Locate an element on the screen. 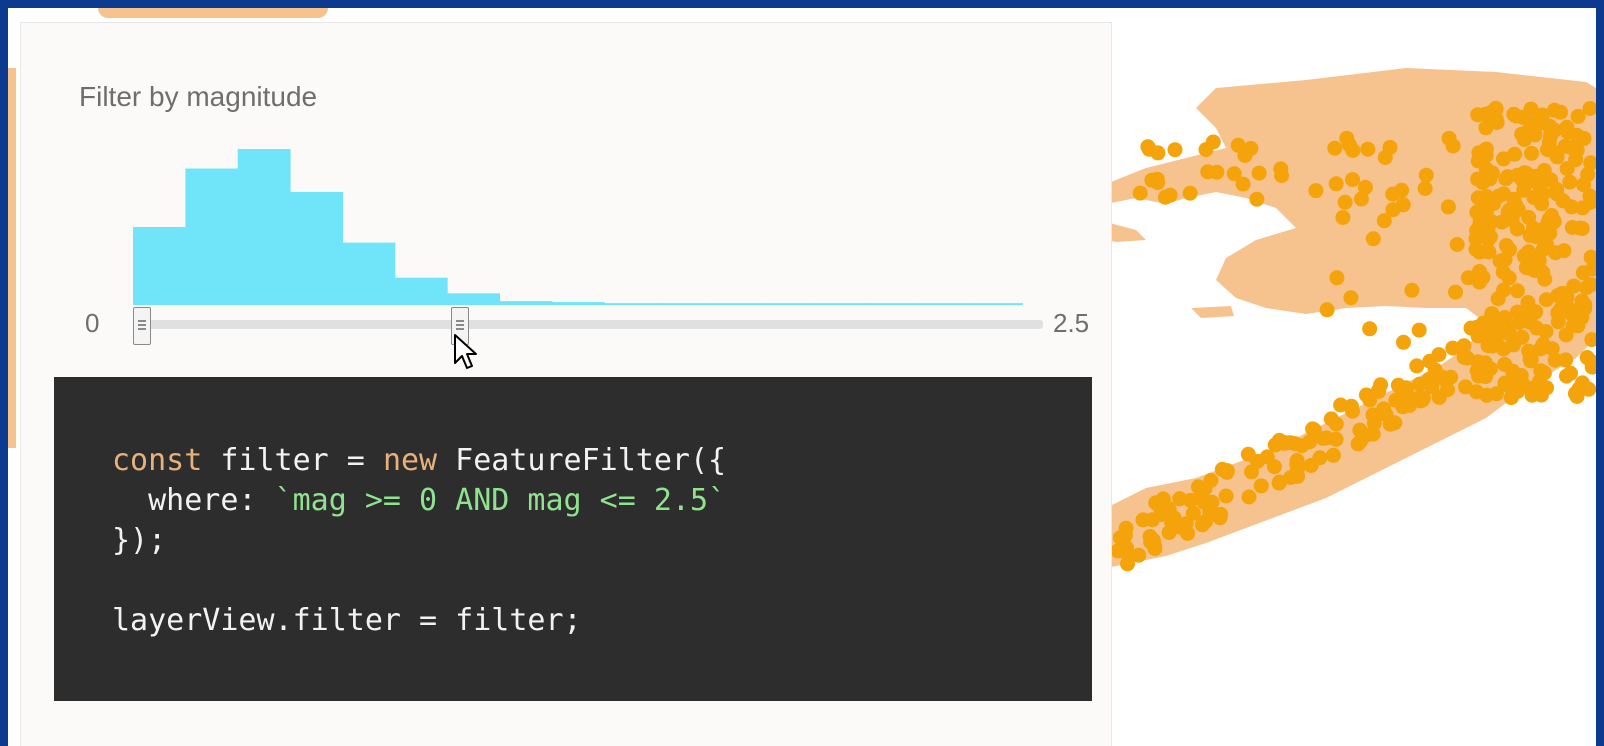 The image size is (1604, 746). code-text-segment: FeatureFilter({ is located at coordinates (582, 460).